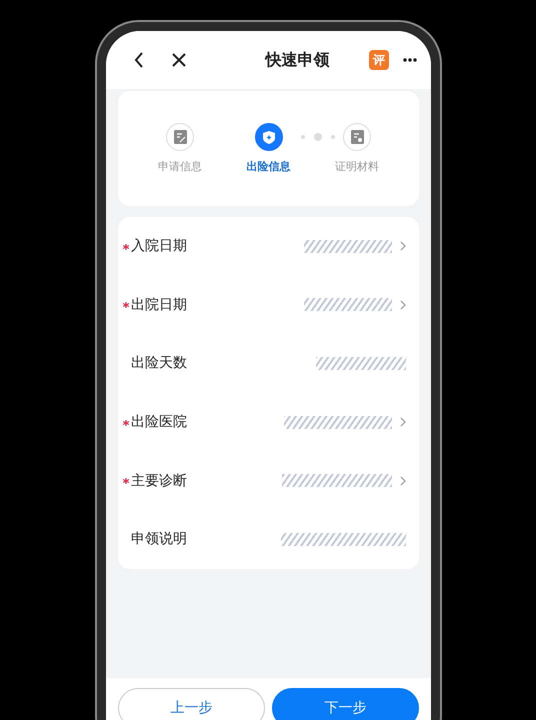 Image resolution: width=536 pixels, height=720 pixels. Describe the element at coordinates (180, 137) in the screenshot. I see `form-icon` at that location.